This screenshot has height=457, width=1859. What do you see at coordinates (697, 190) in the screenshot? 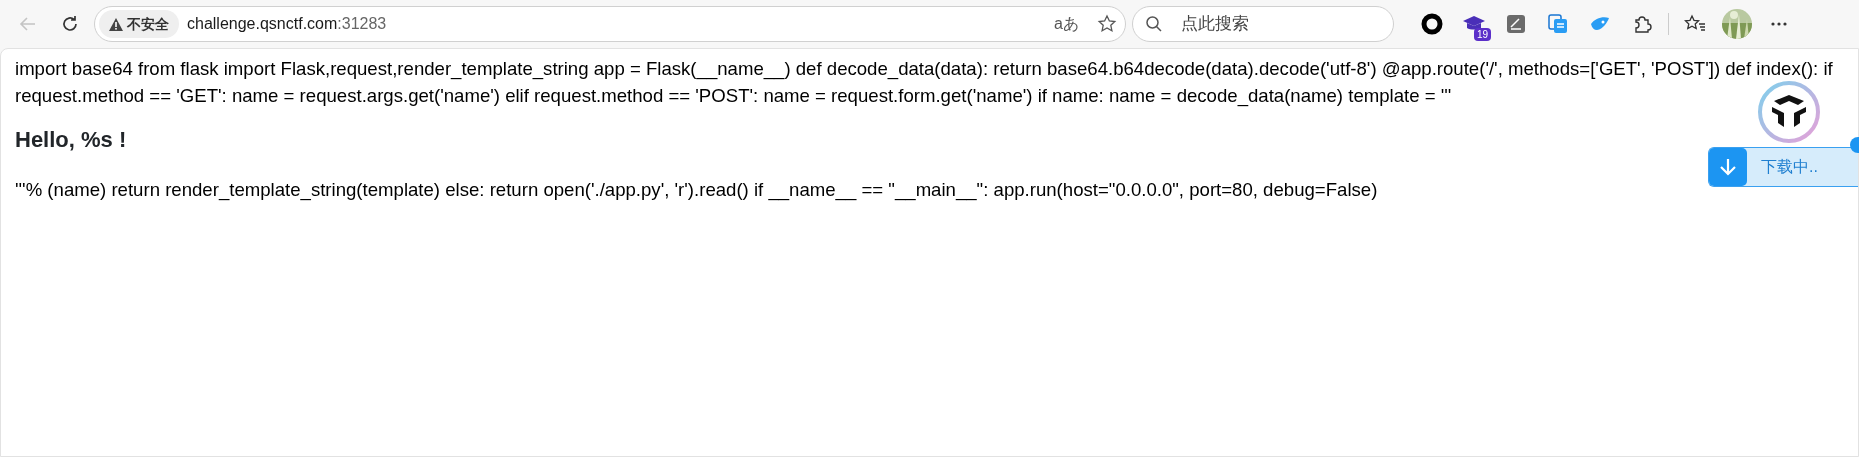
I see `code-text: '''% (name) return render_template_string(template) else: return open('./app.py', 'r').read() if __name__ == "__main__": app.run(host="0.0.0.0", port=80, debug=False)` at bounding box center [697, 190].